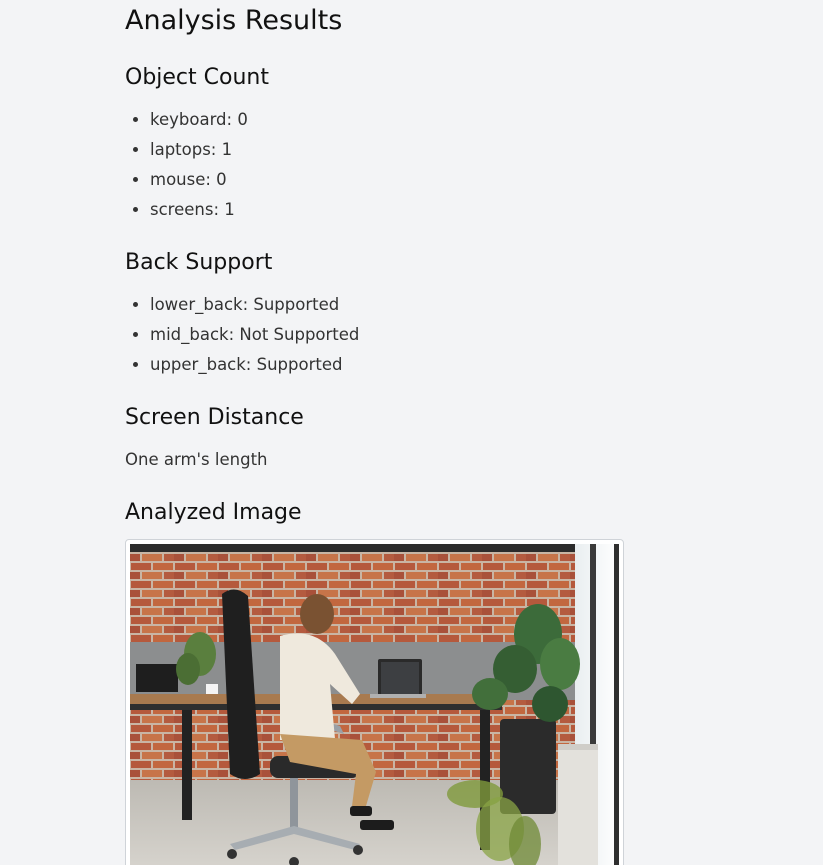 This screenshot has height=865, width=823. Describe the element at coordinates (254, 305) in the screenshot. I see `list-item: lower_back: Supported` at that location.